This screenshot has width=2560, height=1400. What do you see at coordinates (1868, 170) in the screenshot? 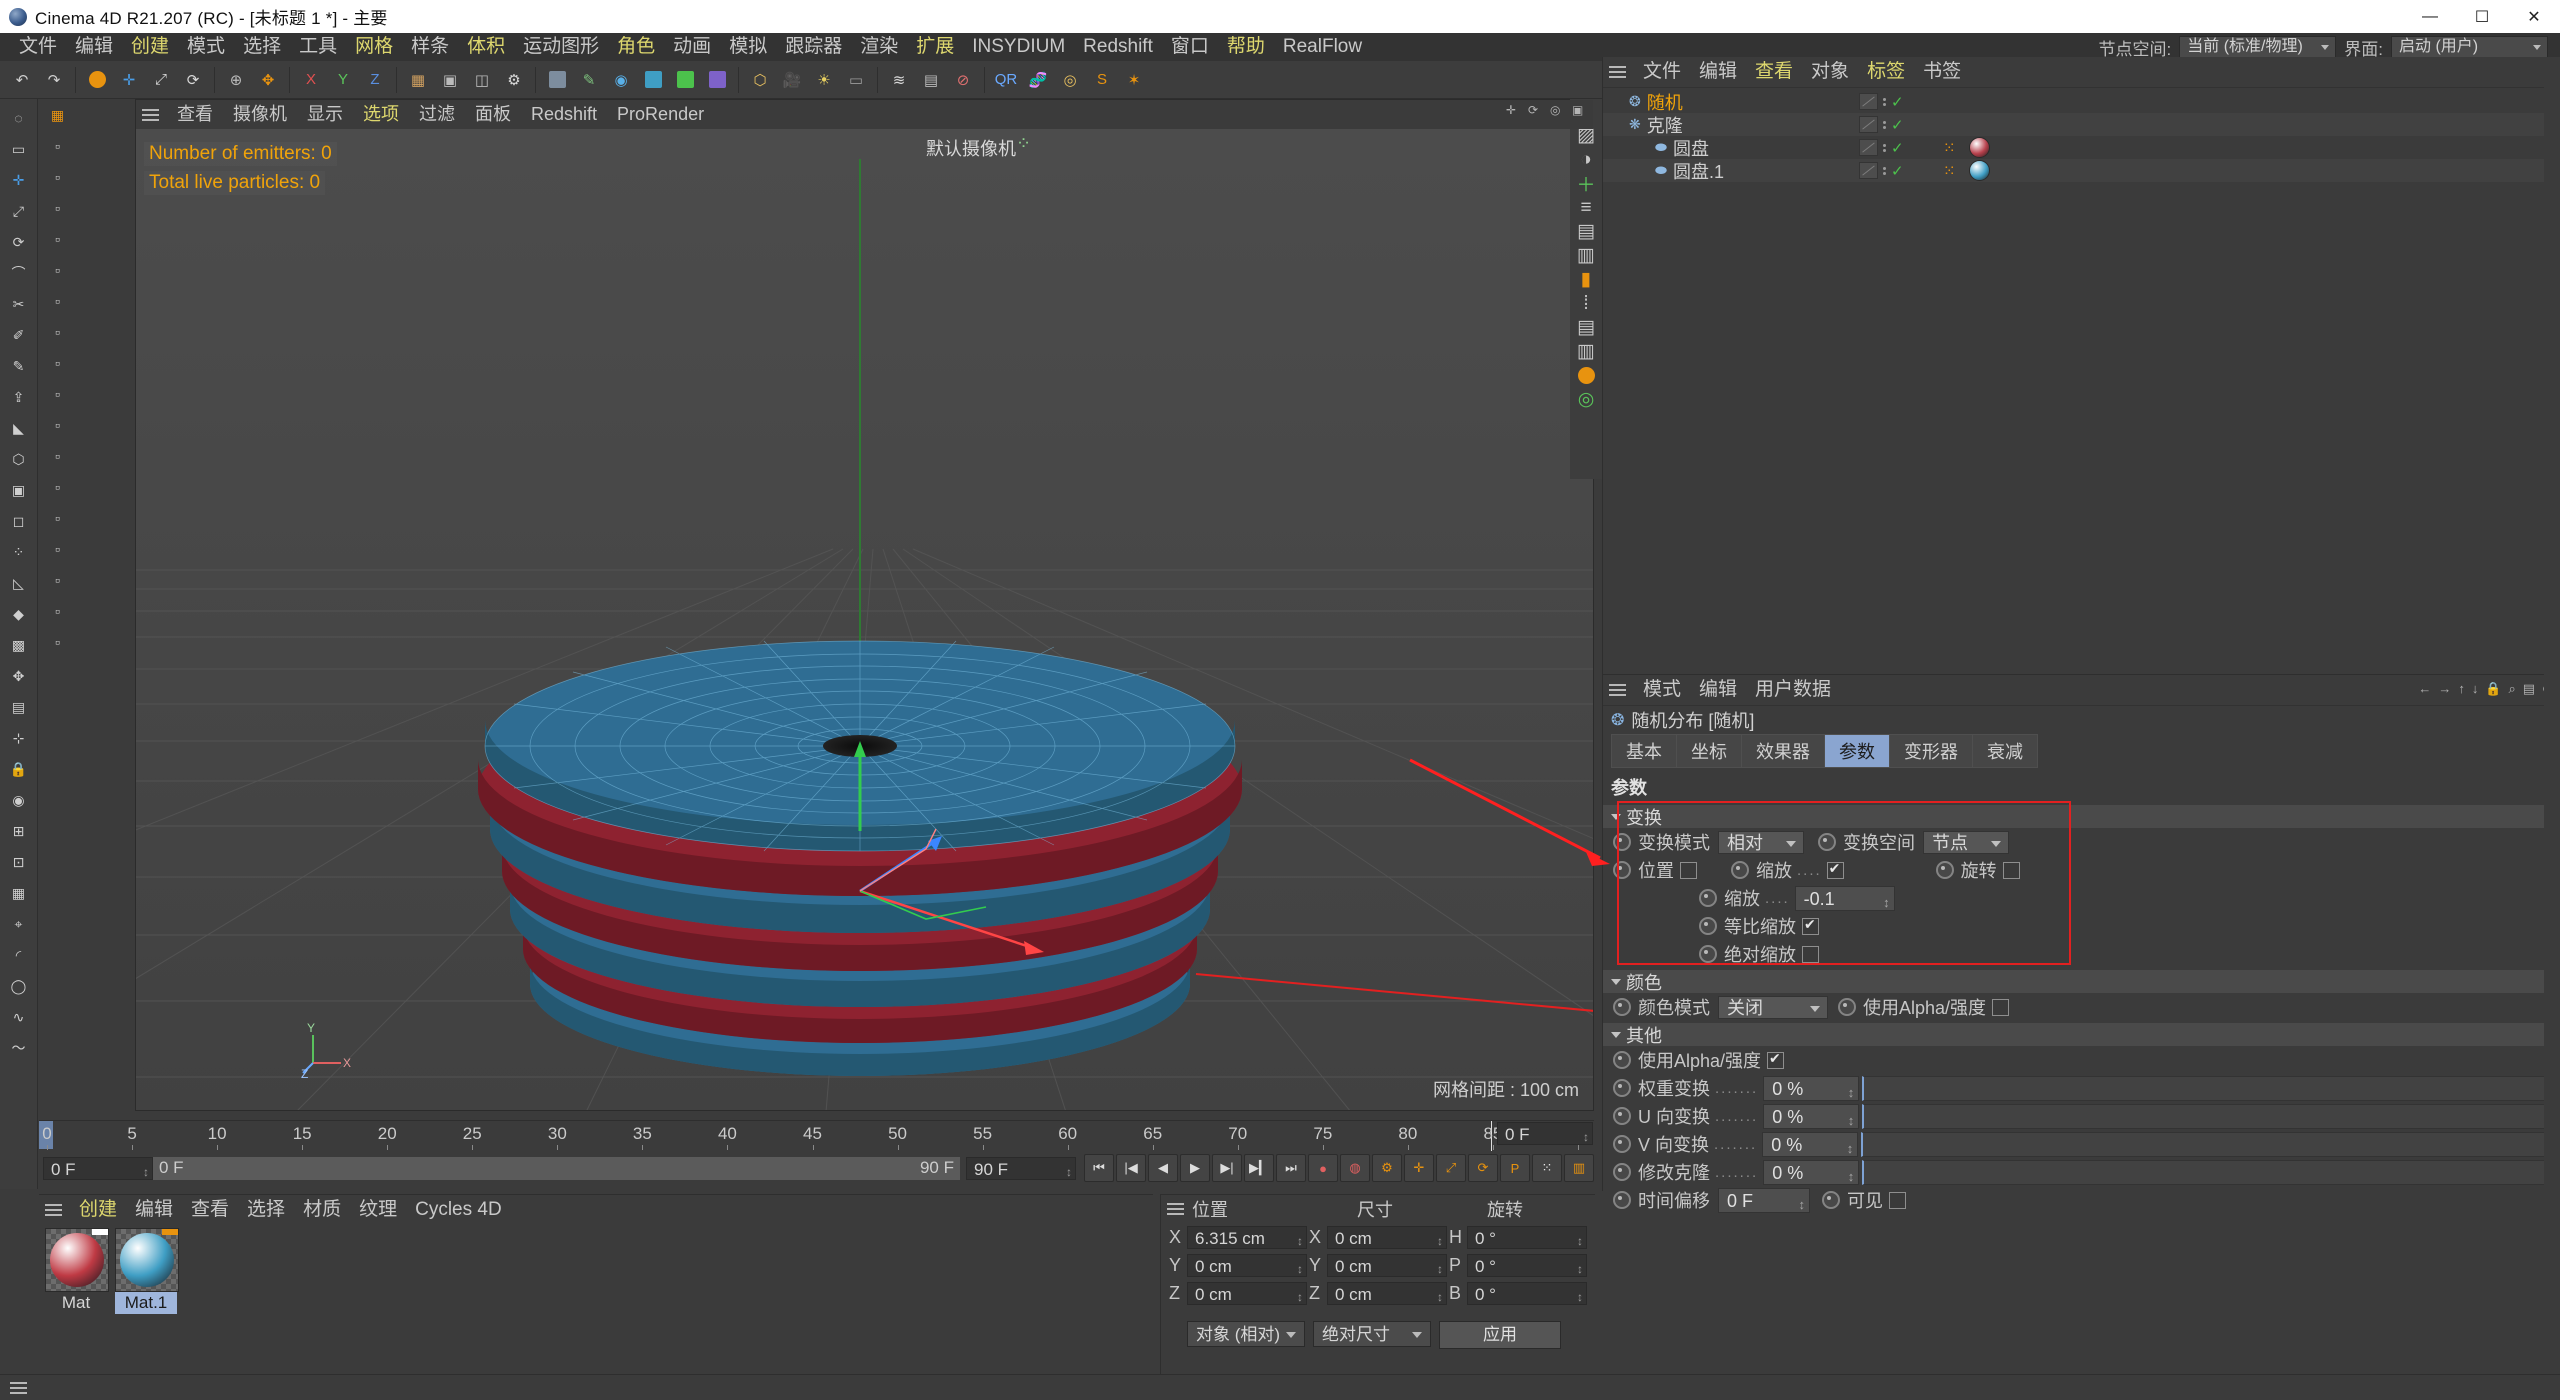
I see `enable-box` at bounding box center [1868, 170].